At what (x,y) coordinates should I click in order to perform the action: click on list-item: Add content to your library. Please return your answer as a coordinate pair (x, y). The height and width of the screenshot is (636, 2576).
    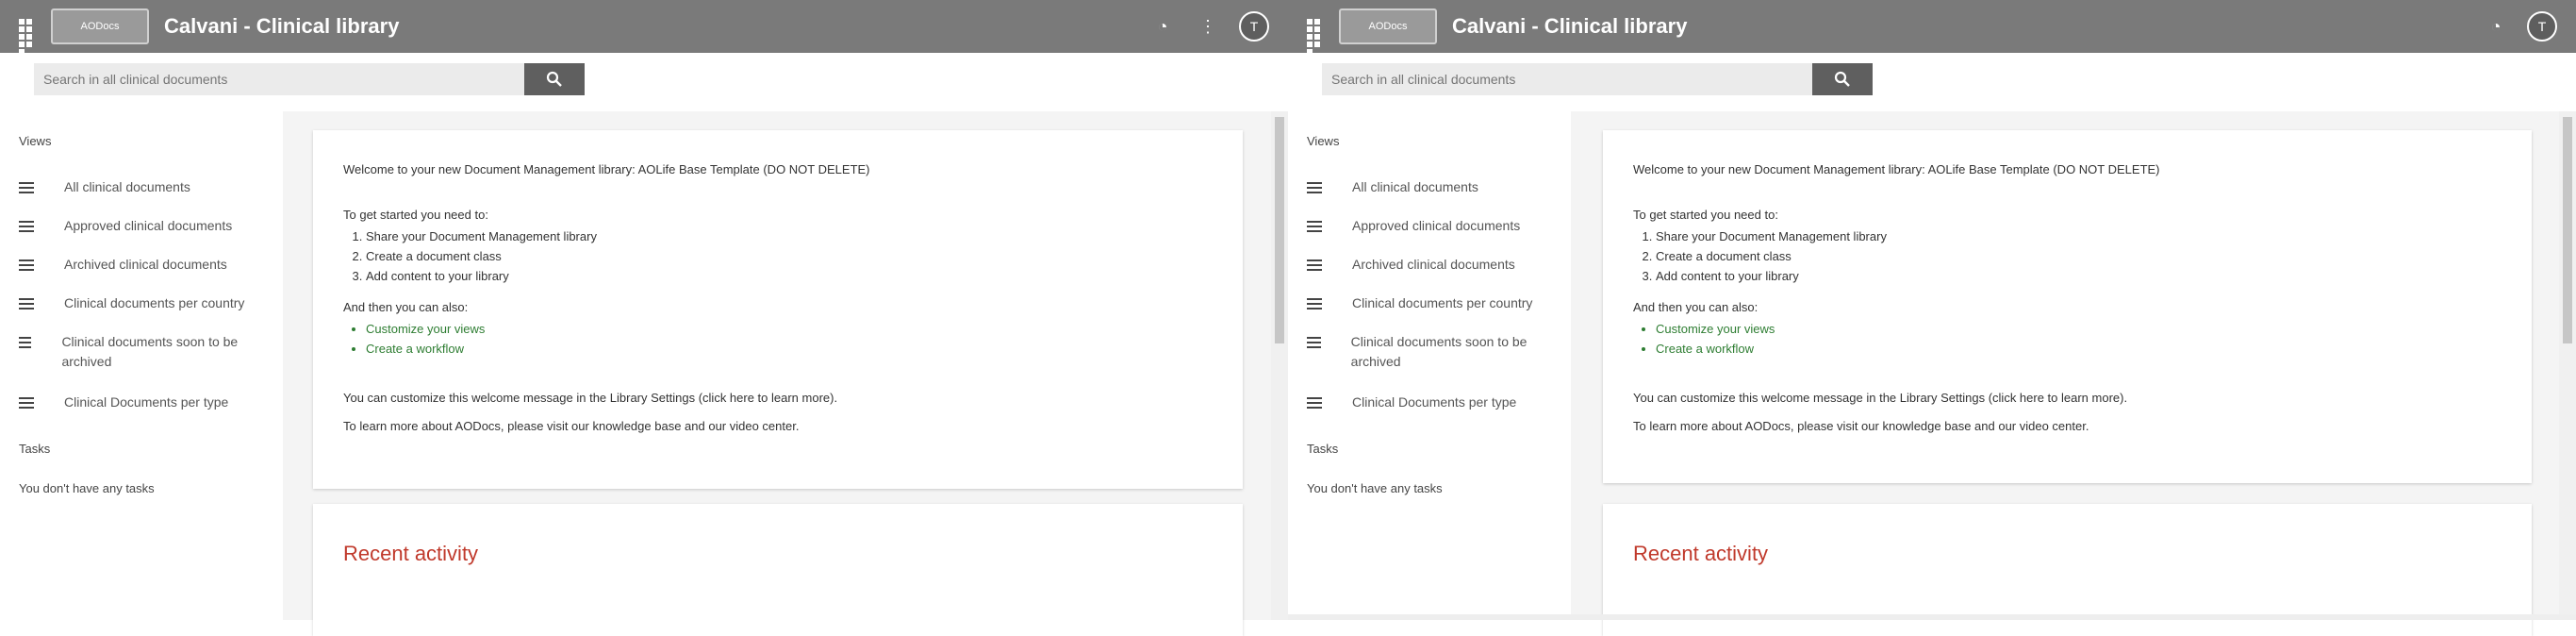
    Looking at the image, I should click on (481, 276).